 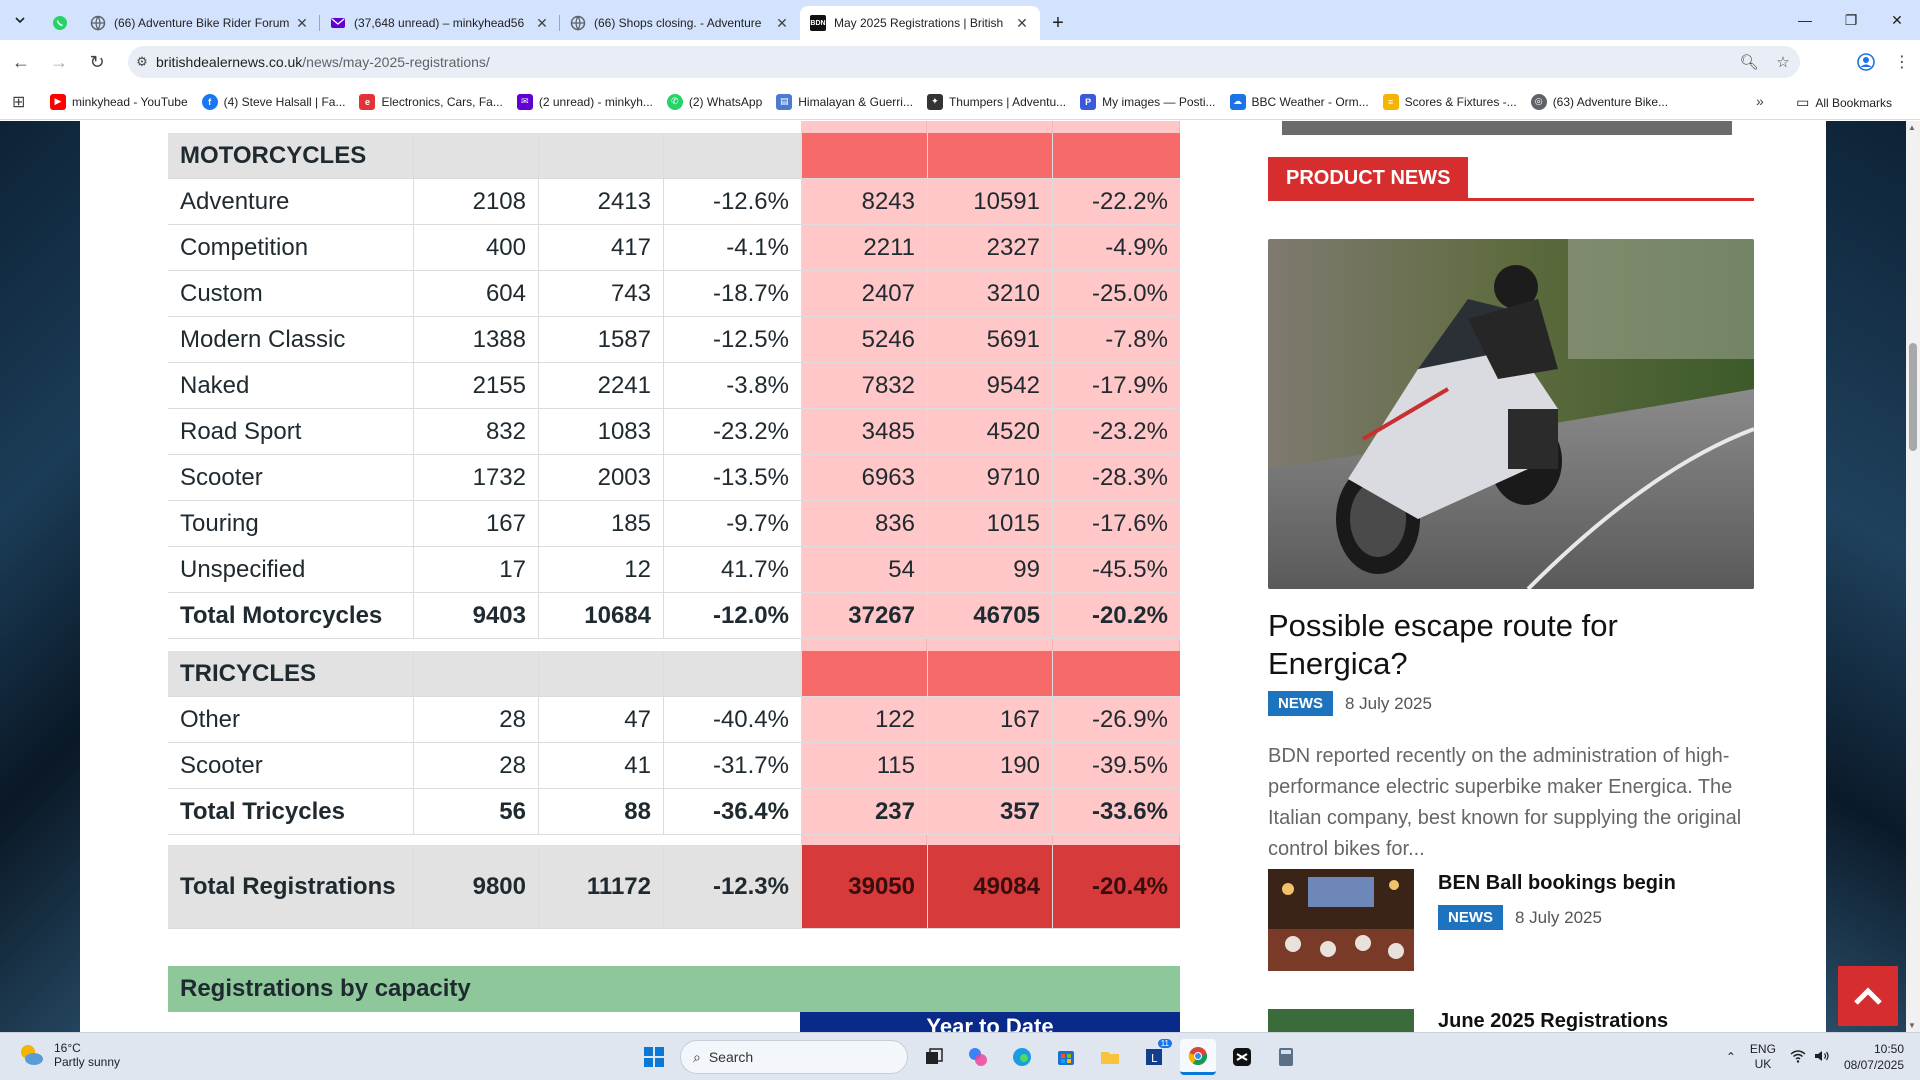 I want to click on cell: -39.5%, so click(x=1116, y=765).